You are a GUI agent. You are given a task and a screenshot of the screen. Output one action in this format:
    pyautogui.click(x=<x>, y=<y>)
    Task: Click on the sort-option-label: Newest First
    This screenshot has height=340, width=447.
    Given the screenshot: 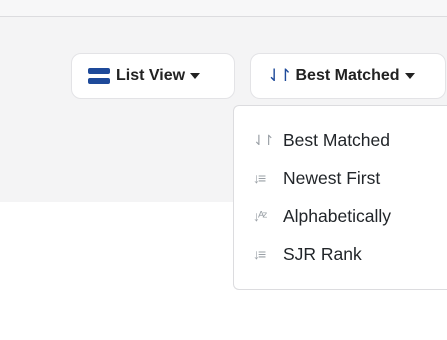 What is the action you would take?
    pyautogui.click(x=332, y=177)
    